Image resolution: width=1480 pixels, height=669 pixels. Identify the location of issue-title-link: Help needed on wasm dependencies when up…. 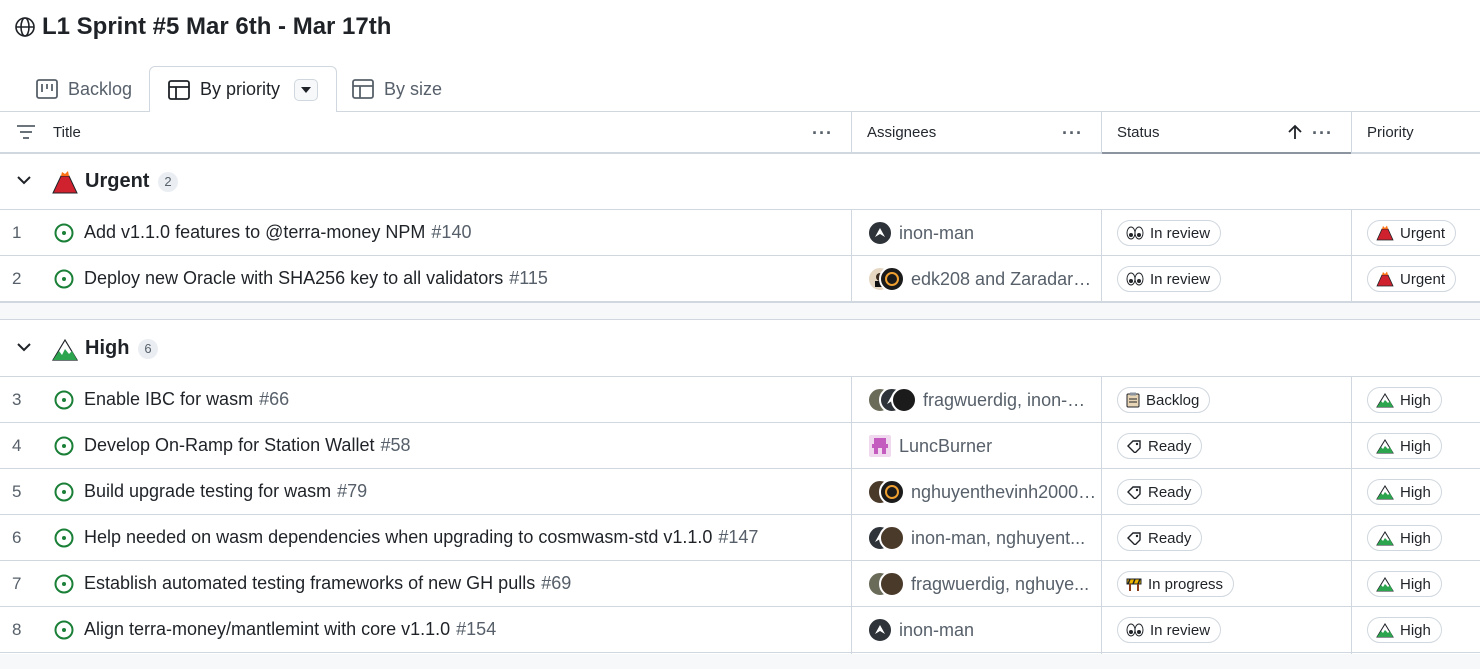
(421, 537).